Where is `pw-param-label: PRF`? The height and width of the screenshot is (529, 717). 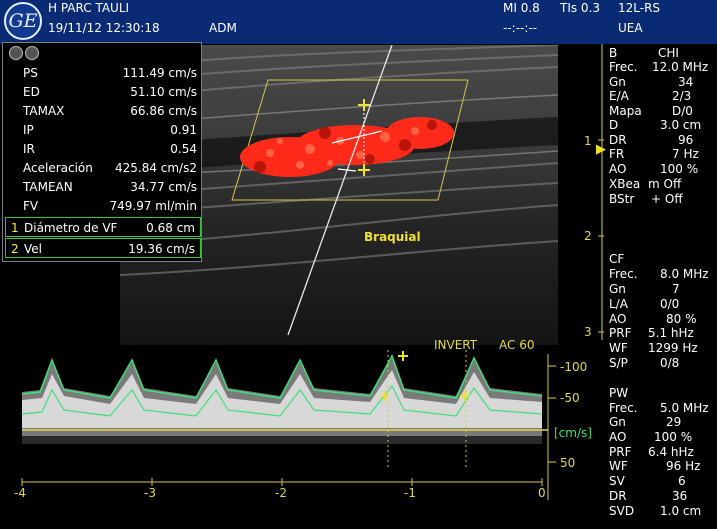 pw-param-label: PRF is located at coordinates (620, 452).